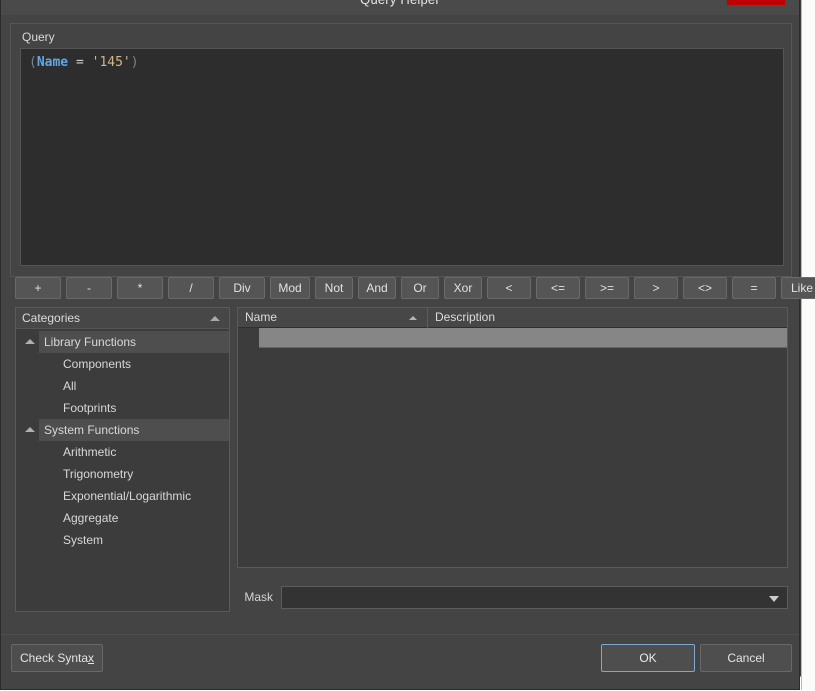  Describe the element at coordinates (38, 288) in the screenshot. I see `operator-button-plus: +` at that location.